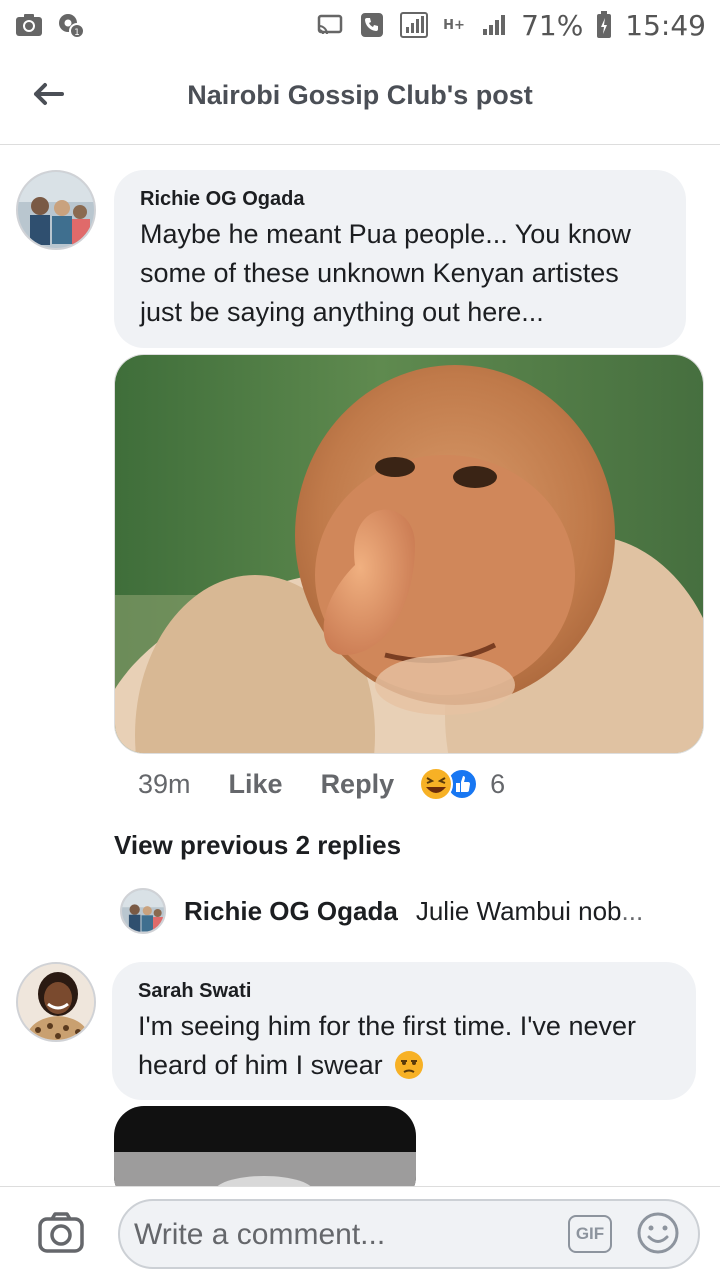 The image size is (720, 1280). I want to click on page-title: Nairobi Gossip Club's post, so click(360, 95).